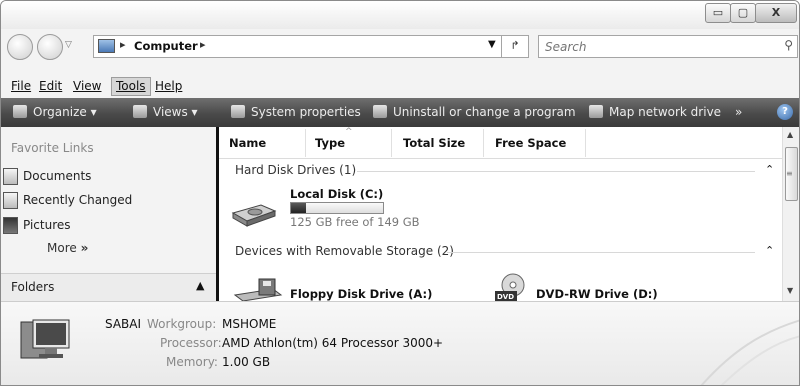 The image size is (800, 386). Describe the element at coordinates (47, 225) in the screenshot. I see `favorite-label: Pictures` at that location.